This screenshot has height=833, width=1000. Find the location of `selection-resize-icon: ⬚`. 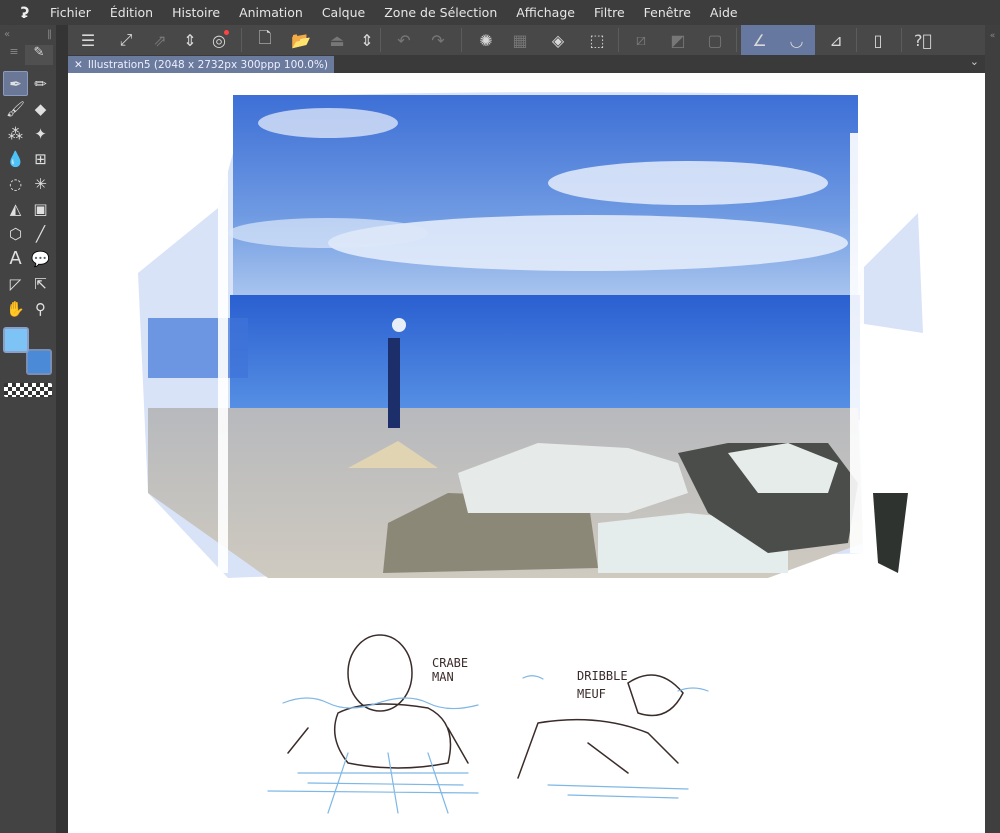

selection-resize-icon: ⬚ is located at coordinates (597, 40).